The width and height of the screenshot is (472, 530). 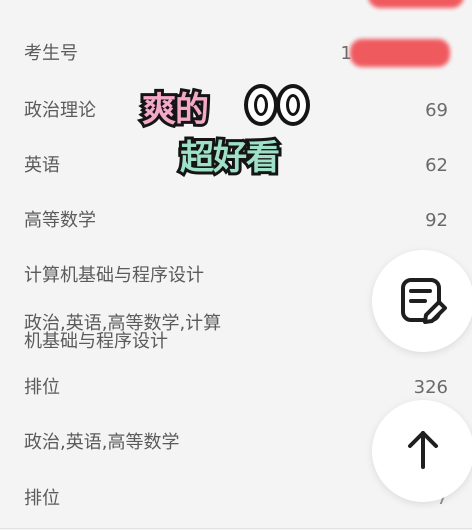 I want to click on edit-button, so click(x=422, y=301).